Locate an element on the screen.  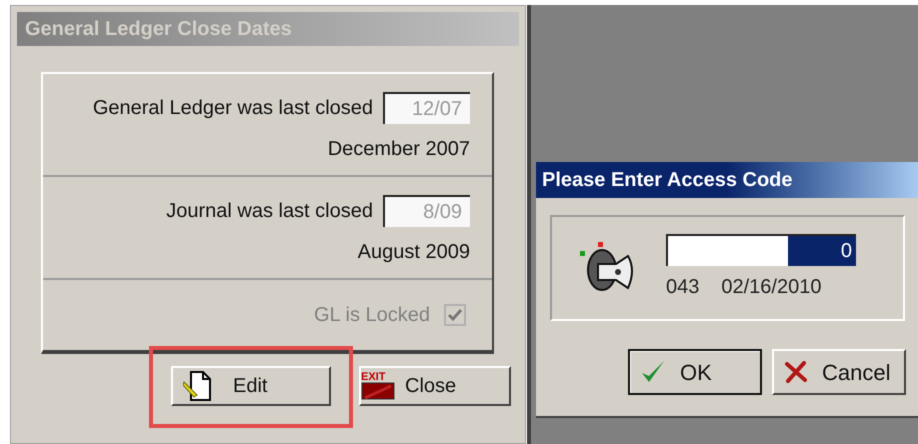
checkbox-label: GL is Locked is located at coordinates (372, 315).